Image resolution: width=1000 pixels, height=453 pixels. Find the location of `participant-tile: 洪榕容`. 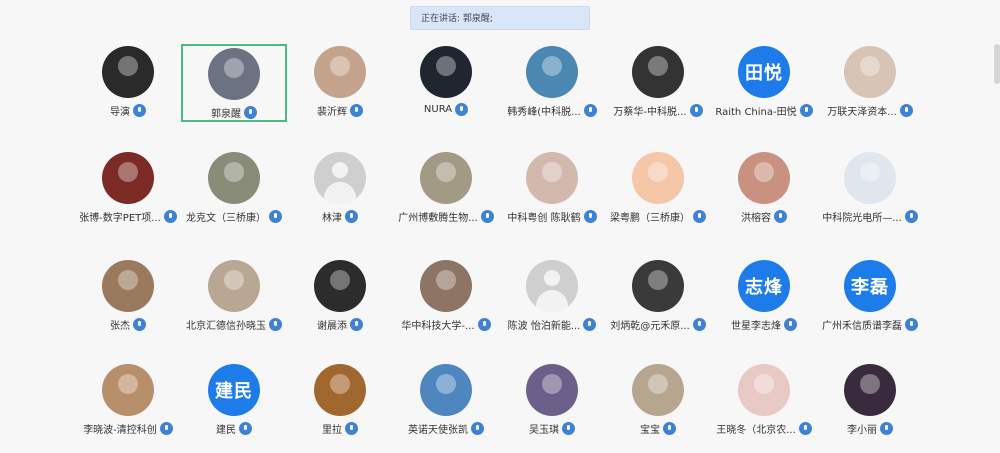

participant-tile: 洪榕容 is located at coordinates (764, 189).